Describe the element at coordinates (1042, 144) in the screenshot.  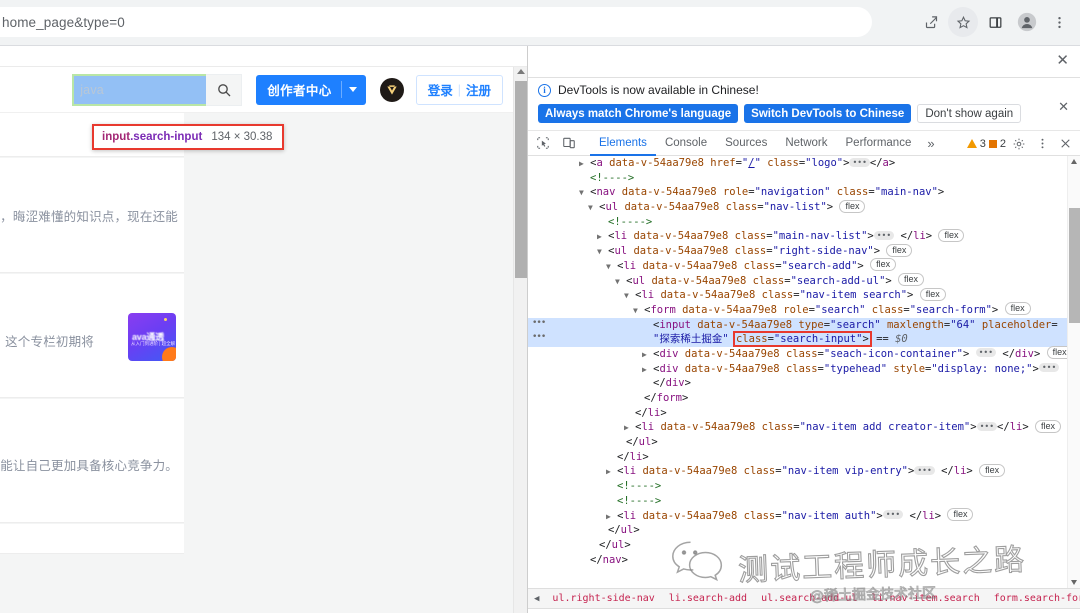
I see `more-options-icon` at that location.